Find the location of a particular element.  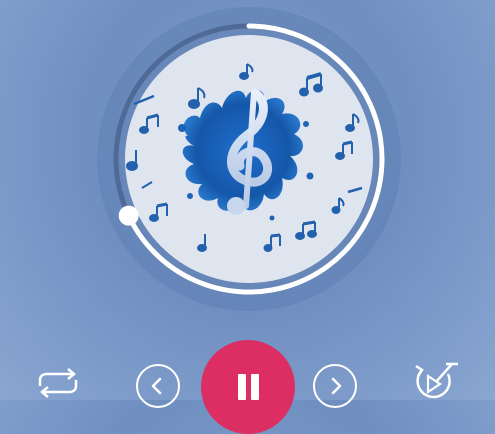

disc-badge is located at coordinates (343, 268).